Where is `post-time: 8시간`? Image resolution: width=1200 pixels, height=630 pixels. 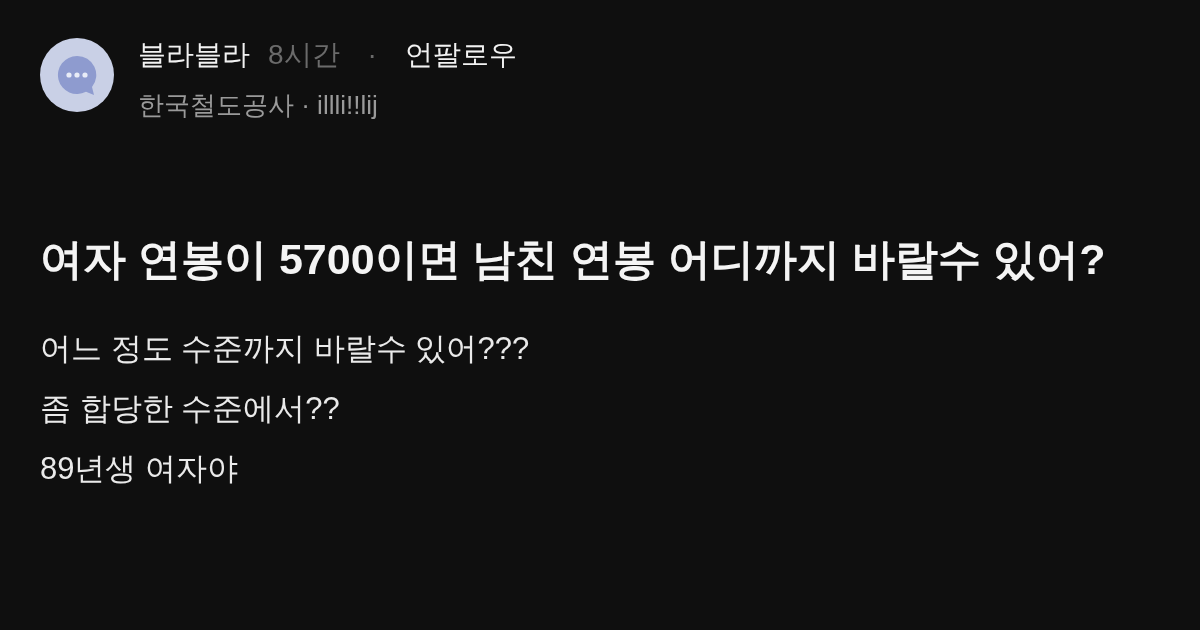
post-time: 8시간 is located at coordinates (304, 55).